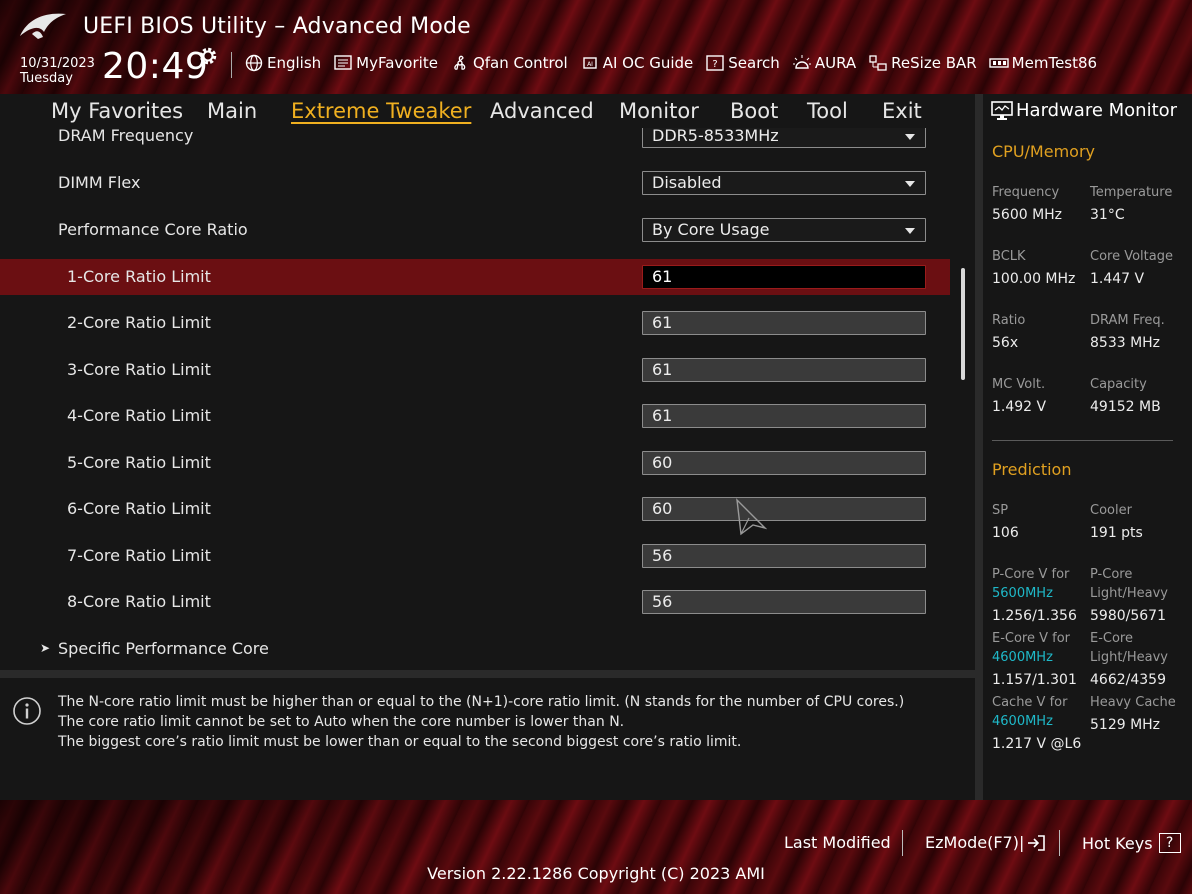  Describe the element at coordinates (1107, 215) in the screenshot. I see `hw-value: 31°C` at that location.